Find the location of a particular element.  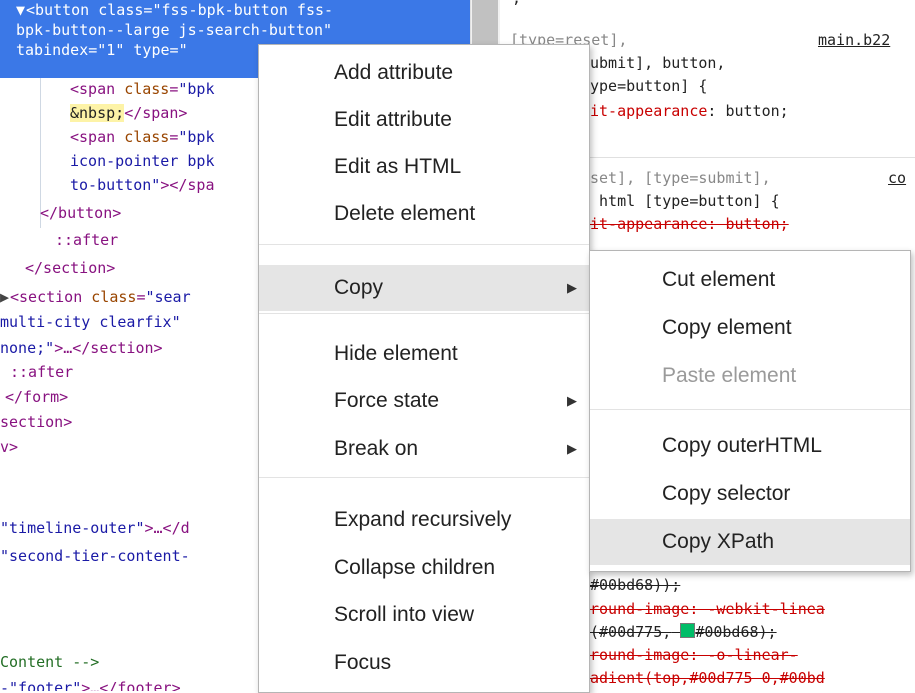

node-token: </form> is located at coordinates (37, 397).